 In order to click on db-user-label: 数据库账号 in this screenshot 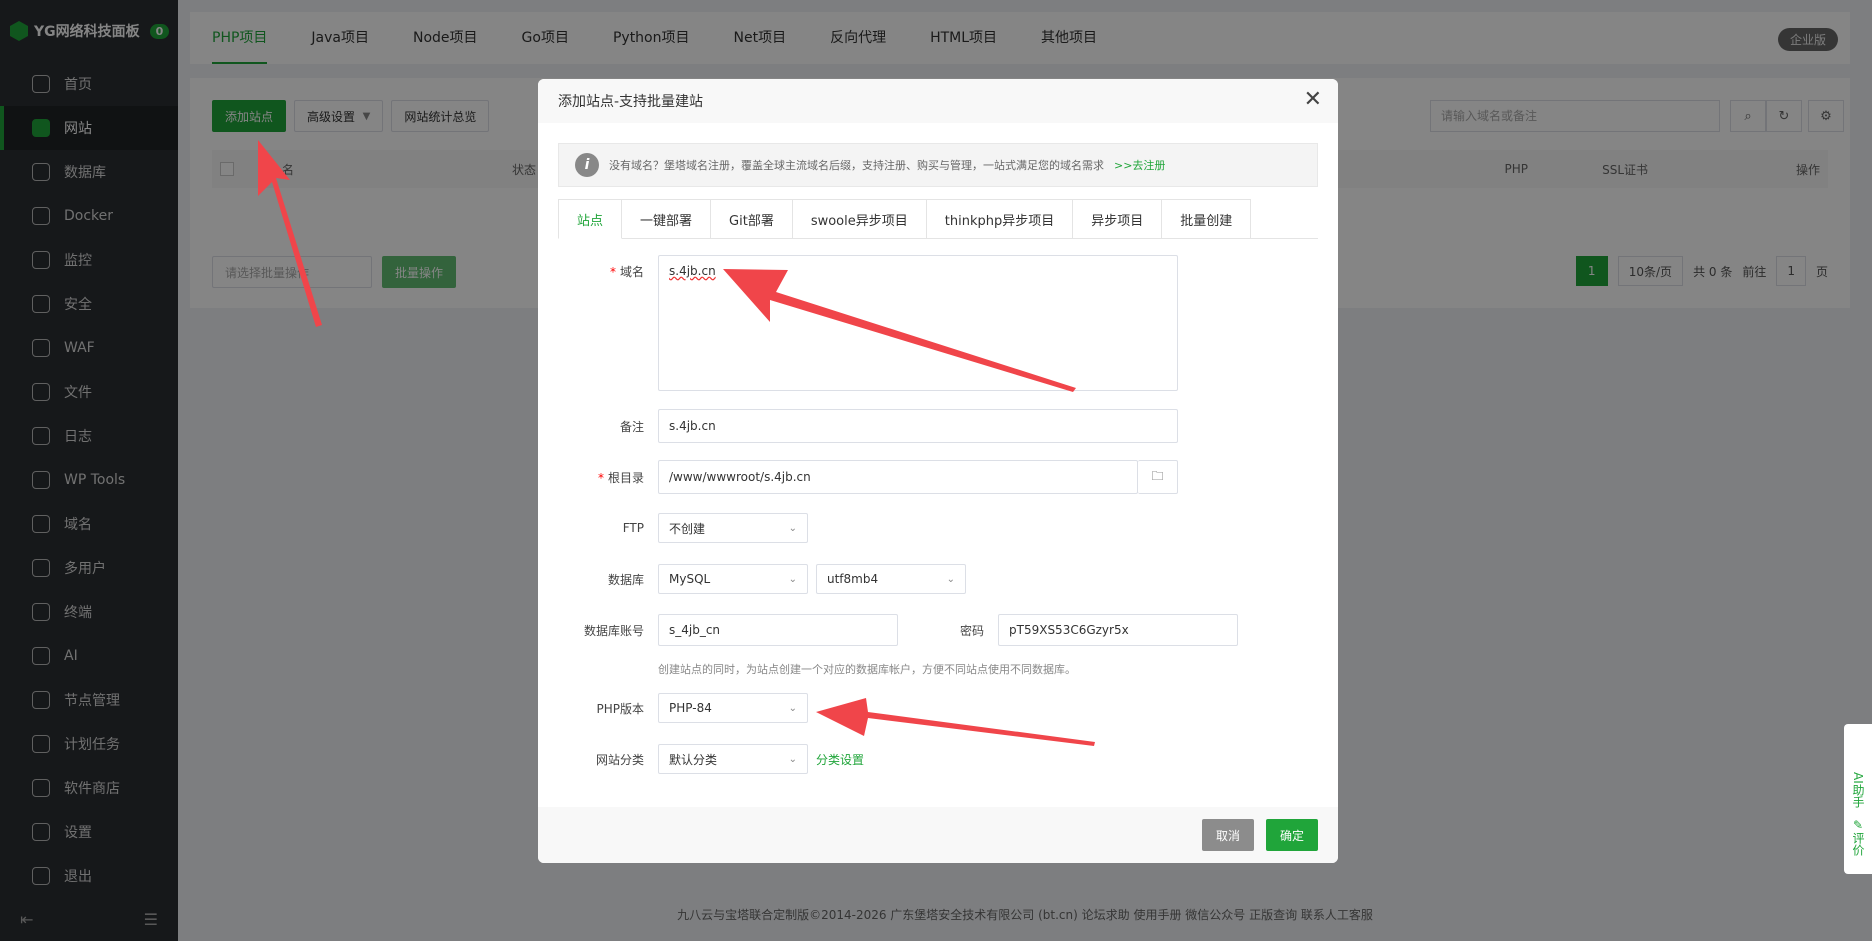, I will do `click(613, 630)`.